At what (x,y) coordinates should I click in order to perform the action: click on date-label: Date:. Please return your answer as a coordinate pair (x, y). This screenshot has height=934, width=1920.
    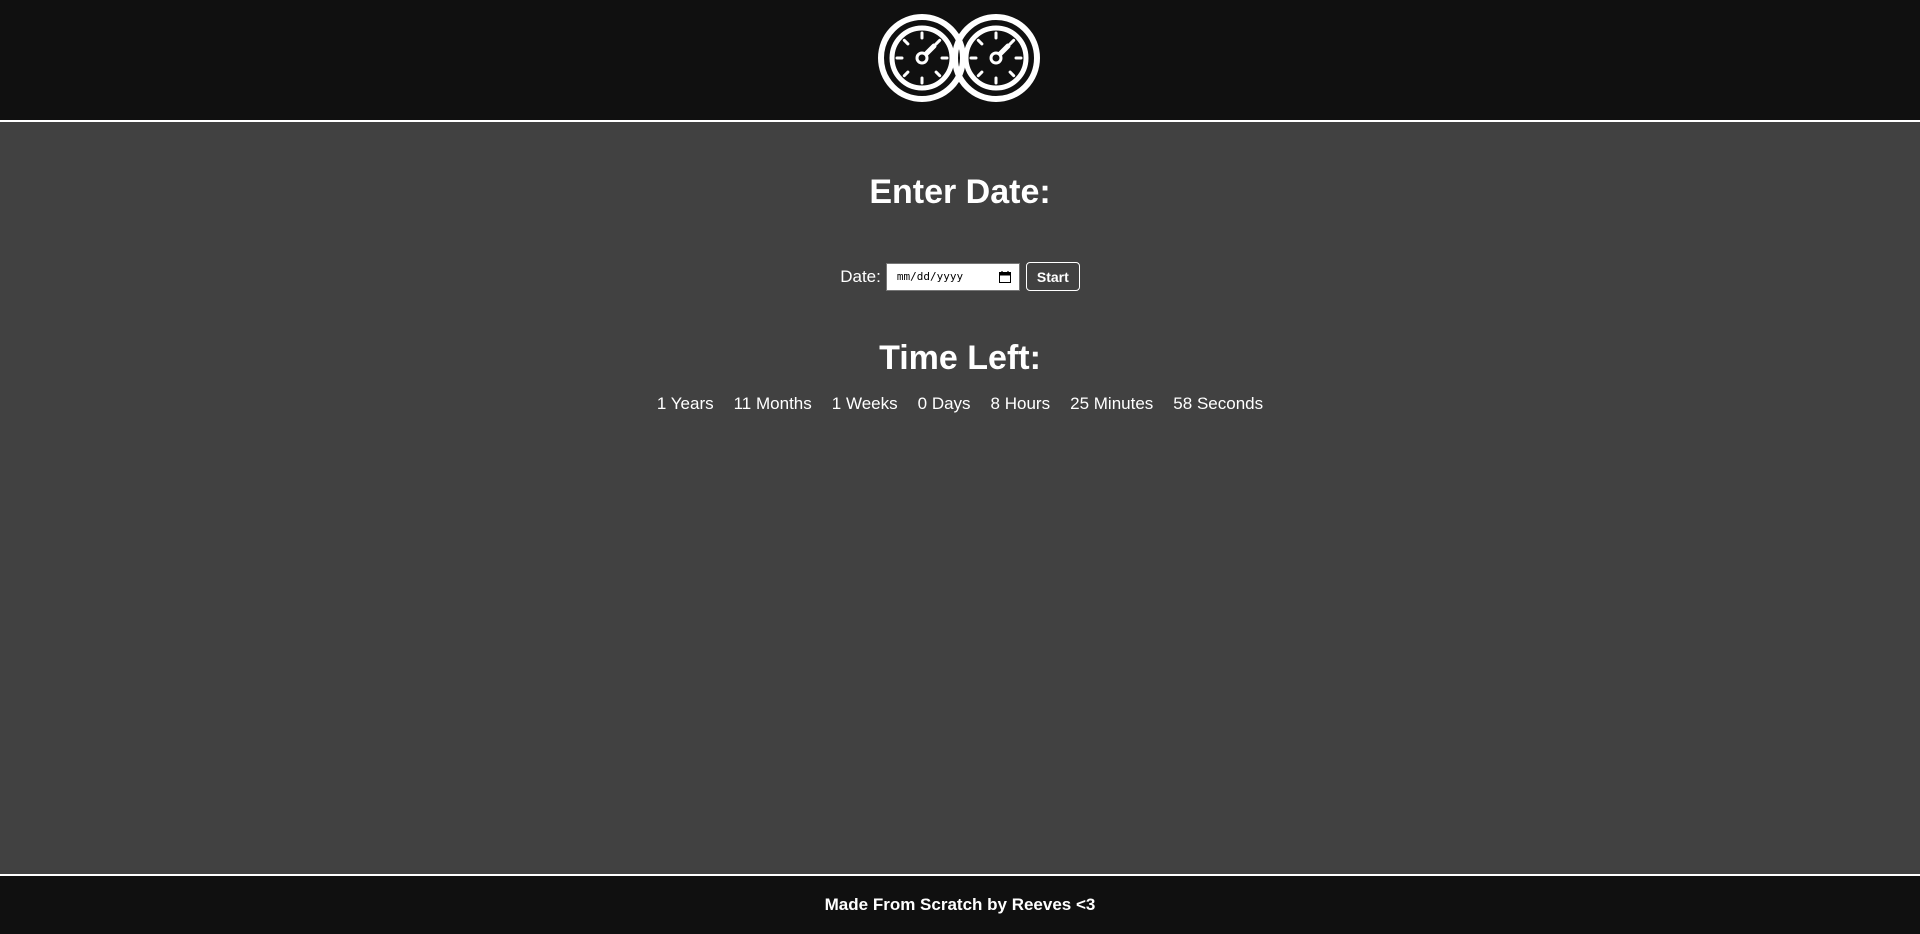
    Looking at the image, I should click on (860, 276).